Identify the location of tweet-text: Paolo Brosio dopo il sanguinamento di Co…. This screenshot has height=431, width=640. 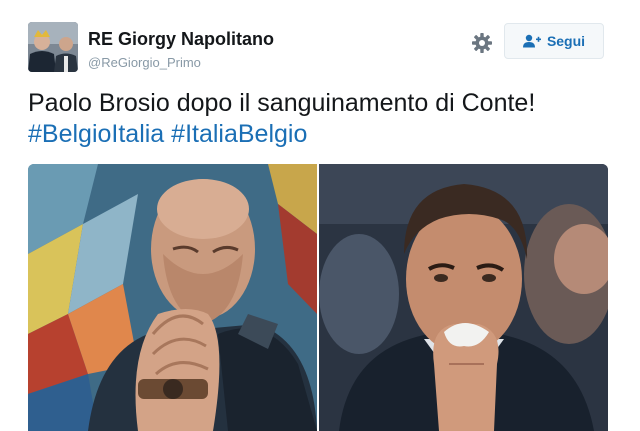
(328, 119).